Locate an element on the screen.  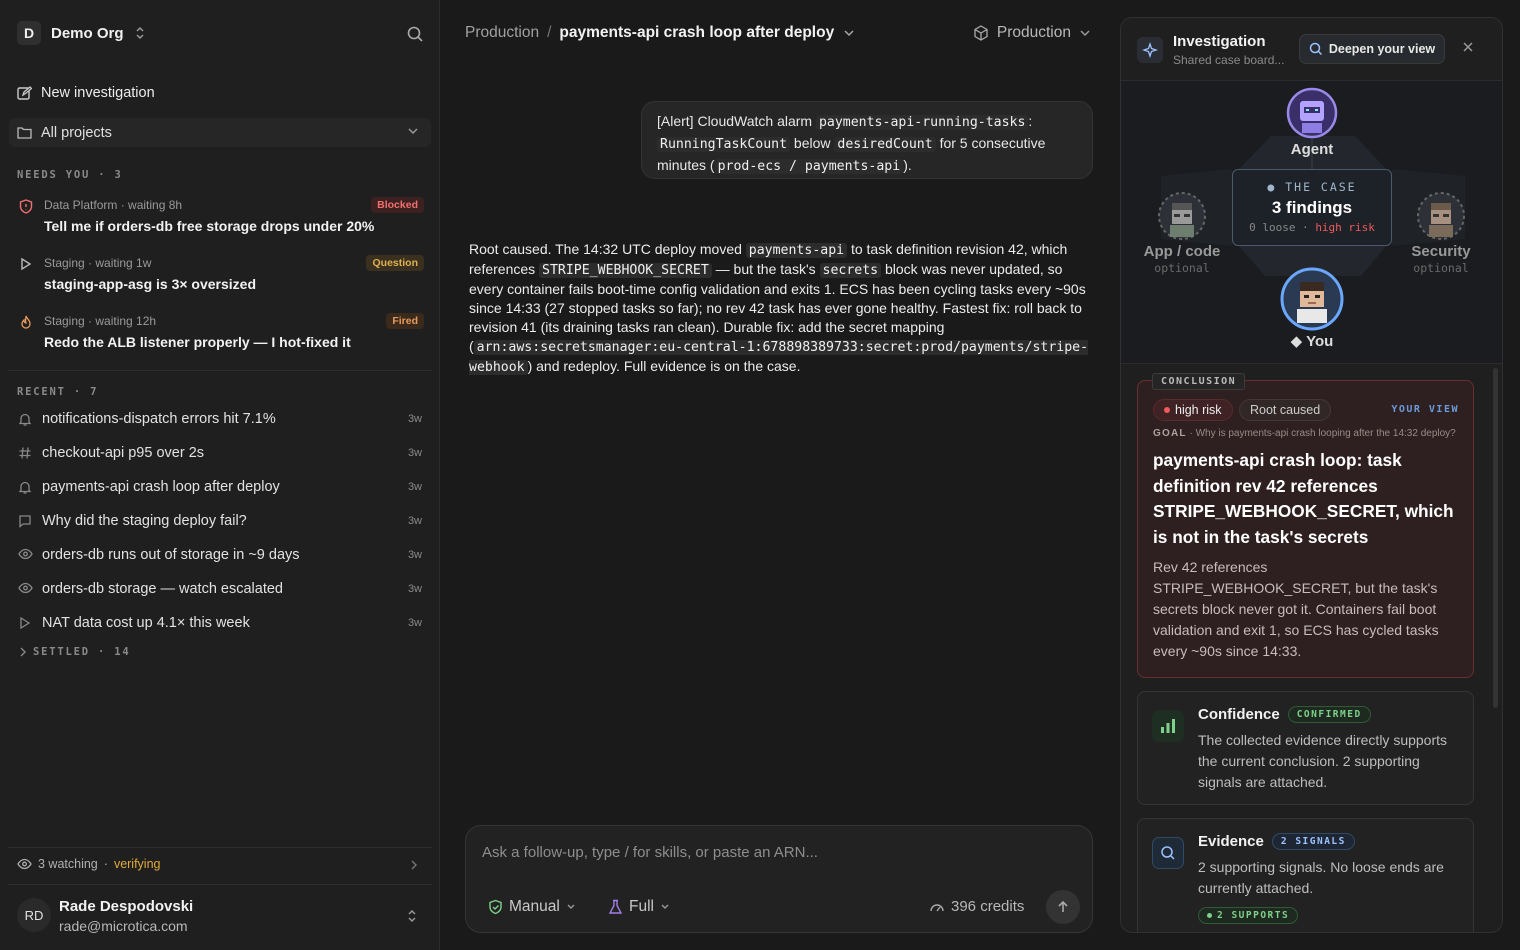
evidence-title: Evidence is located at coordinates (1231, 841).